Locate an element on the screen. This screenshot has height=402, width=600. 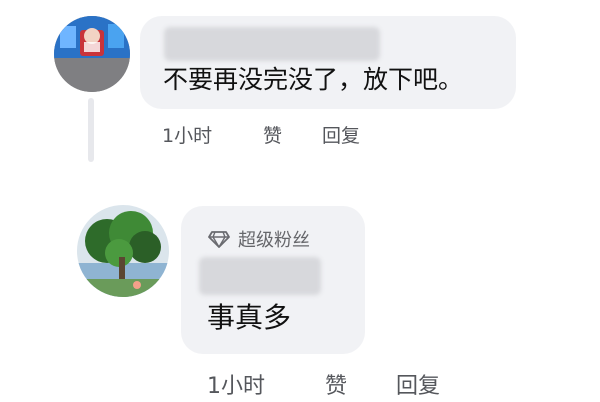
super-fan-badge: 超级粉丝 is located at coordinates (259, 239).